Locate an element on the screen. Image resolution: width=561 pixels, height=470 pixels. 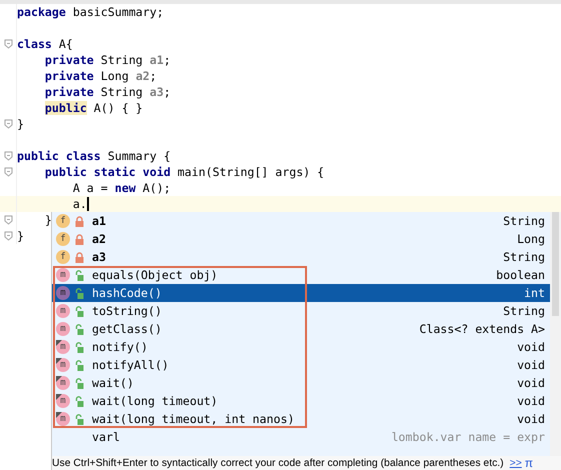
completion-item: varl lombok.var name = expr is located at coordinates (301, 437).